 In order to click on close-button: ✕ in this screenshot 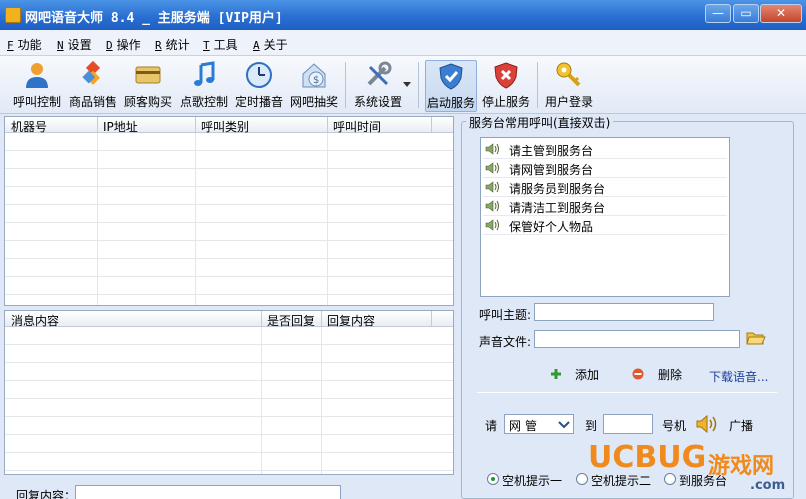, I will do `click(781, 13)`.